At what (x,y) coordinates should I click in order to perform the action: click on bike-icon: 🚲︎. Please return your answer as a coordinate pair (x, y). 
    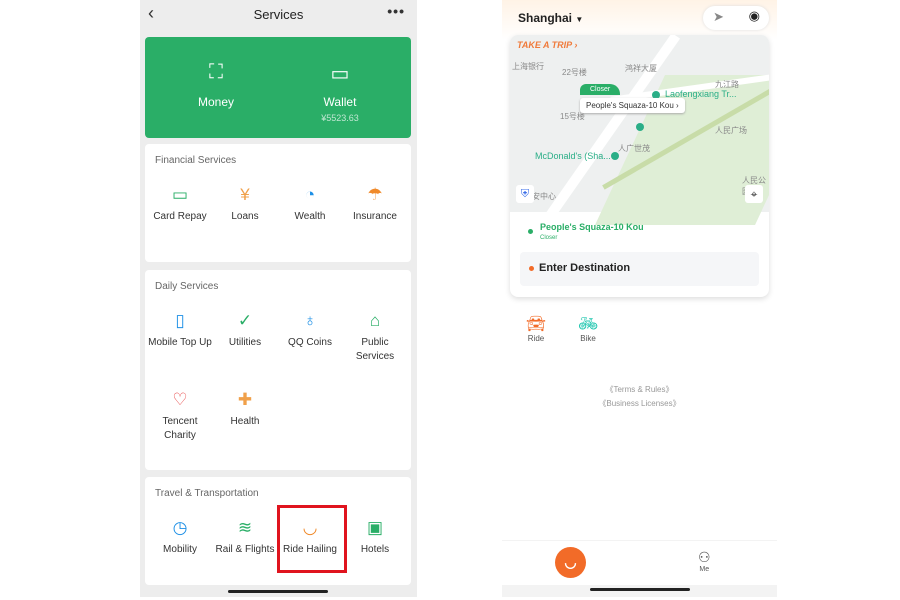
    Looking at the image, I should click on (588, 324).